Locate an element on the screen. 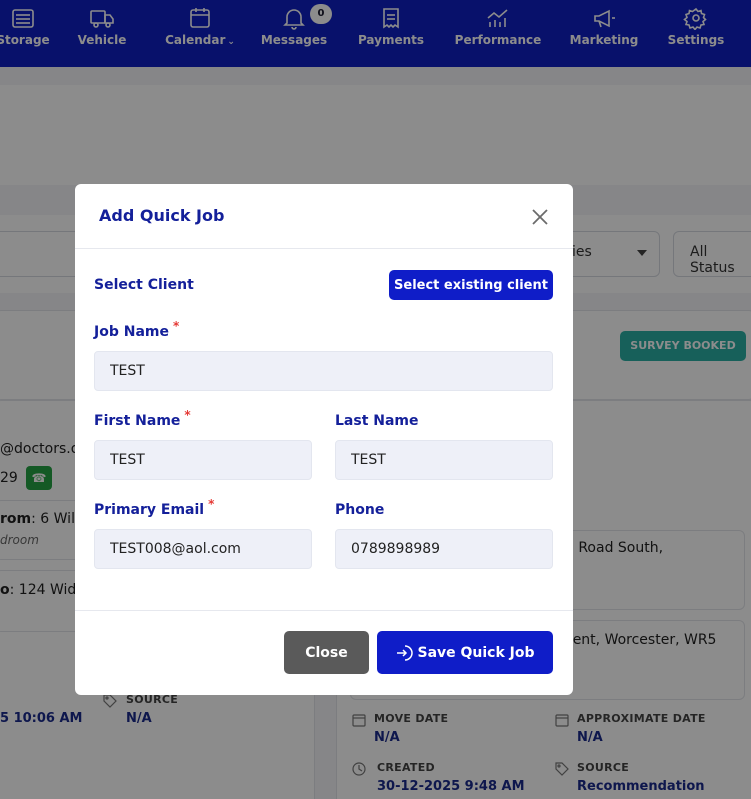  last-name-label: Last Name is located at coordinates (377, 421).